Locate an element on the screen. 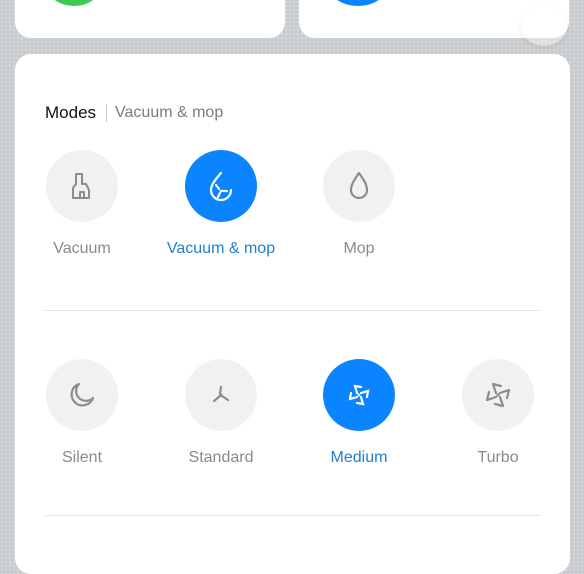 Image resolution: width=584 pixels, height=574 pixels. suction-option-medium: Medium is located at coordinates (359, 413).